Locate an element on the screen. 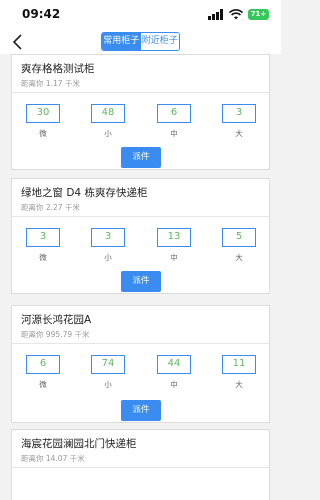 The image size is (320, 500). cabinet-distance: 距离你 1.17 千米 is located at coordinates (50, 83).